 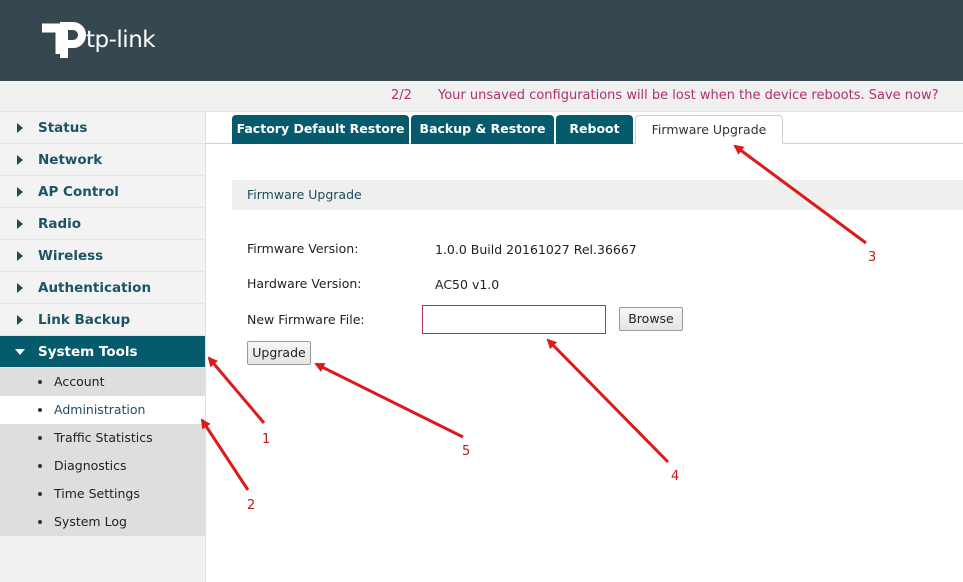 I want to click on sidebar-item-label: Status, so click(x=63, y=128).